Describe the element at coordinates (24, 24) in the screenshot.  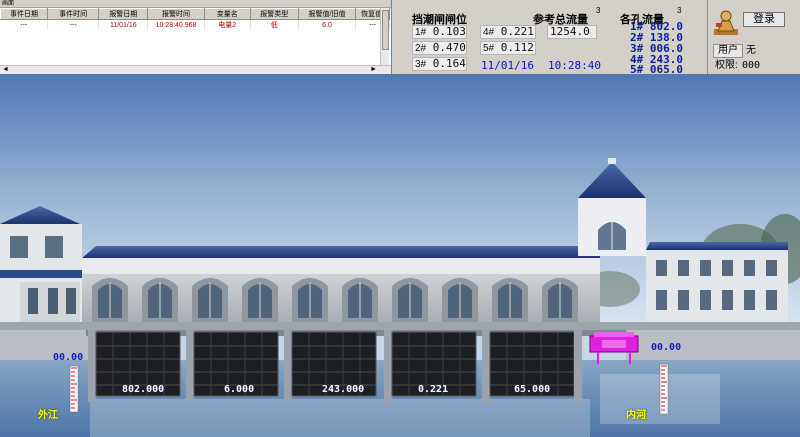
I see `cell-event-date: ---` at that location.